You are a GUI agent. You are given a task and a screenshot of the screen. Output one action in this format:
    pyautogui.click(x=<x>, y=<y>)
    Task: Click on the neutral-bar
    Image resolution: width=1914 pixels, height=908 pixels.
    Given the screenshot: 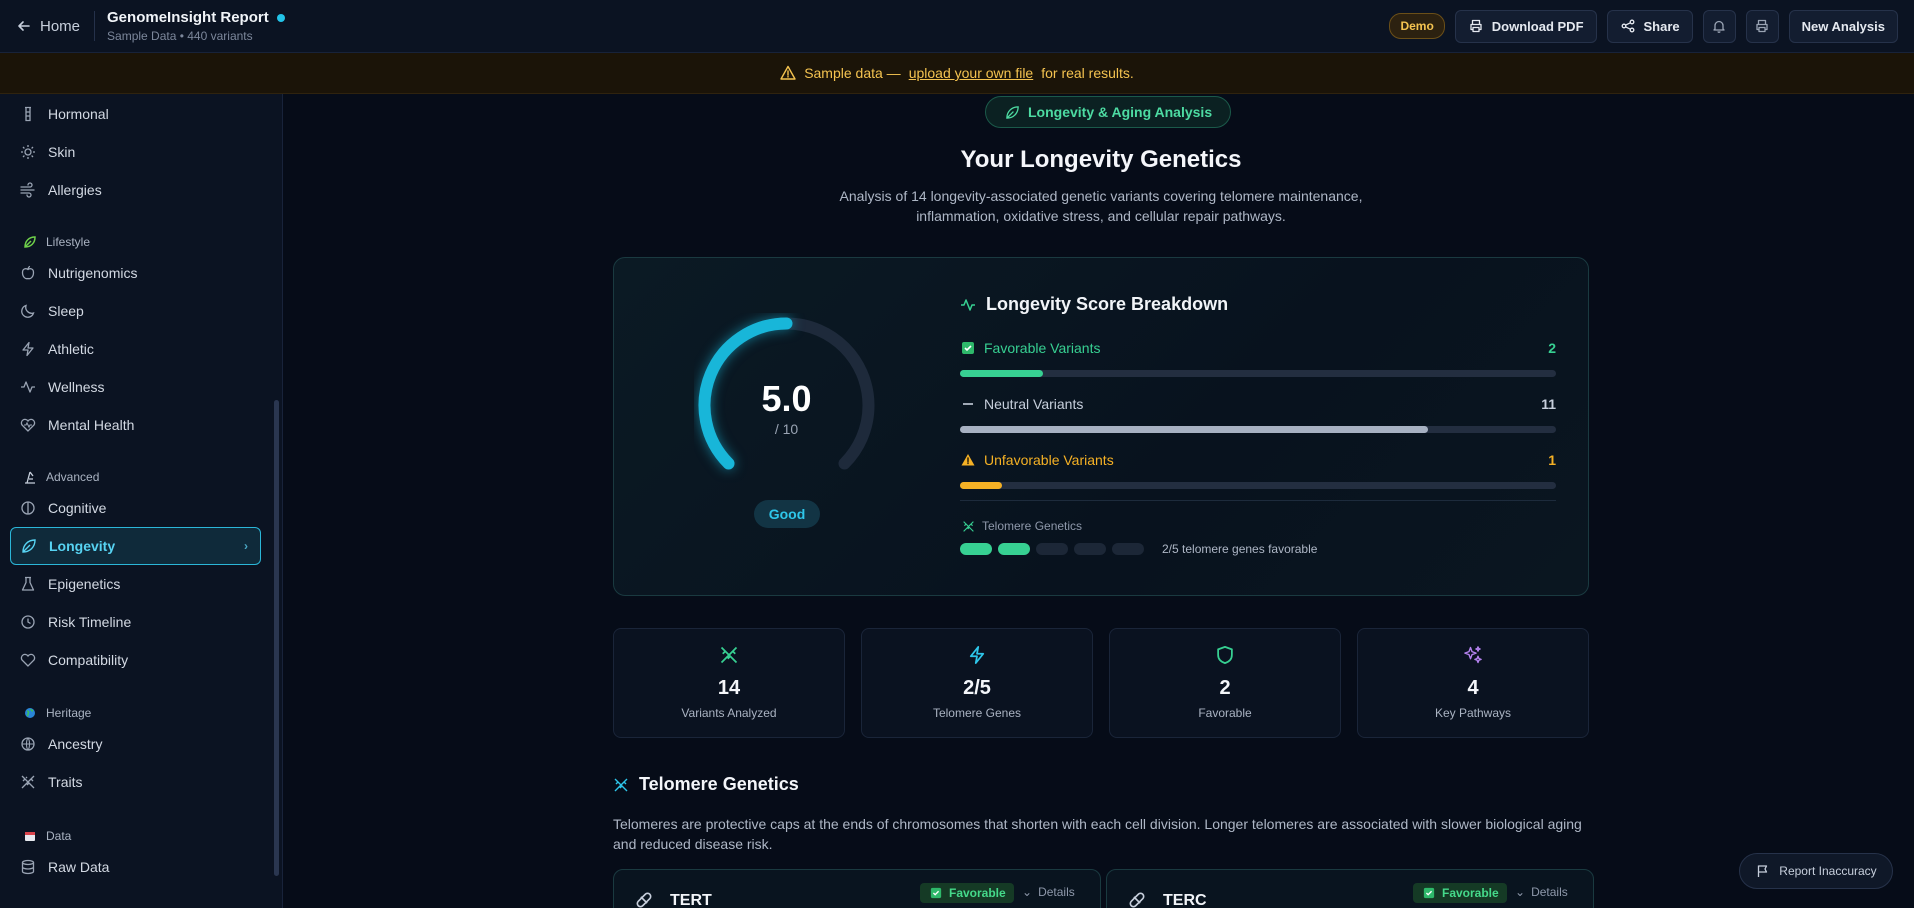 What is the action you would take?
    pyautogui.click(x=1258, y=429)
    